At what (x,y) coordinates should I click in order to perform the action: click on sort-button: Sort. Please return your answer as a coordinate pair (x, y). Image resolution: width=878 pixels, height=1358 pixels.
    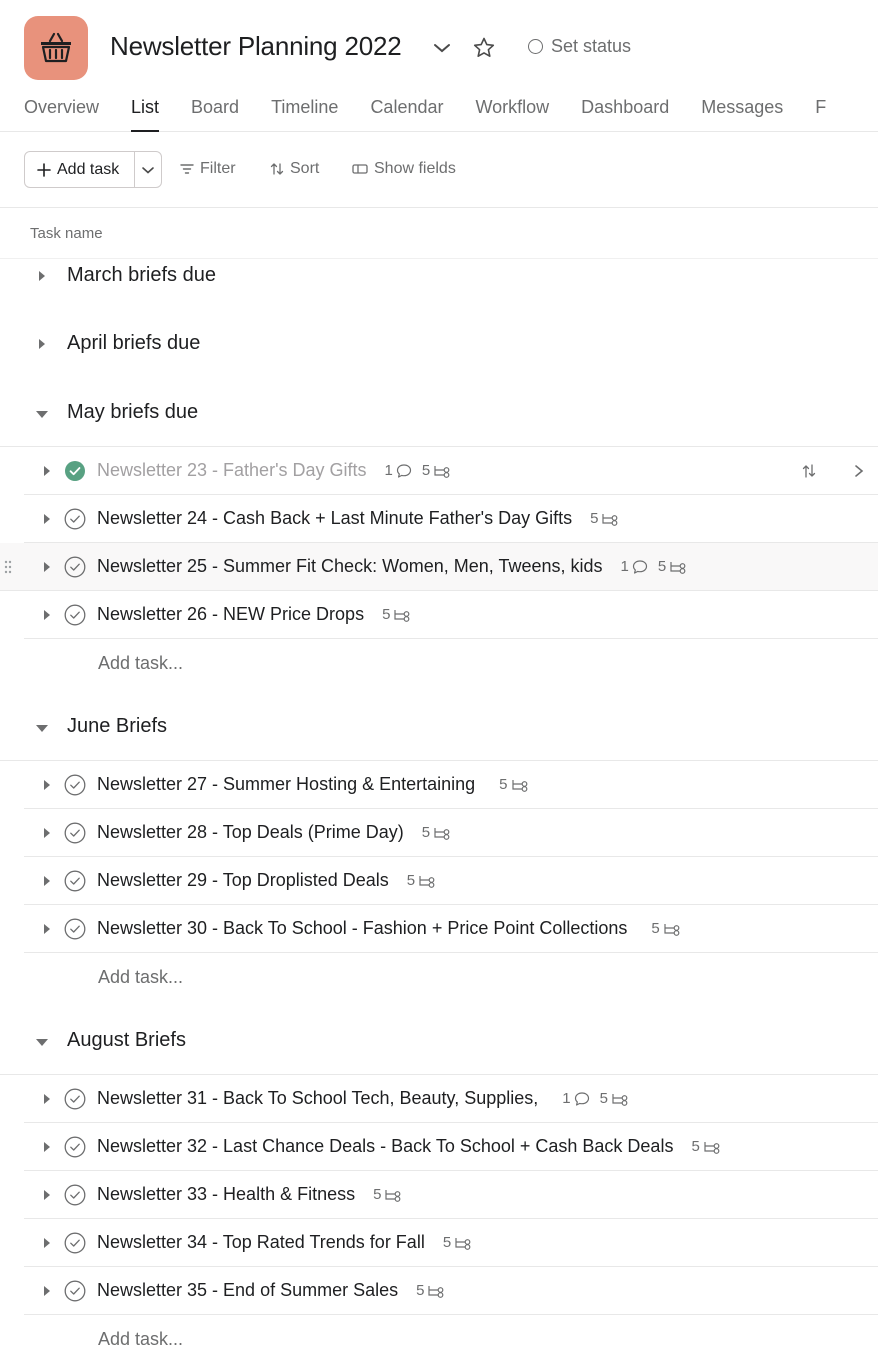
    Looking at the image, I should click on (294, 169).